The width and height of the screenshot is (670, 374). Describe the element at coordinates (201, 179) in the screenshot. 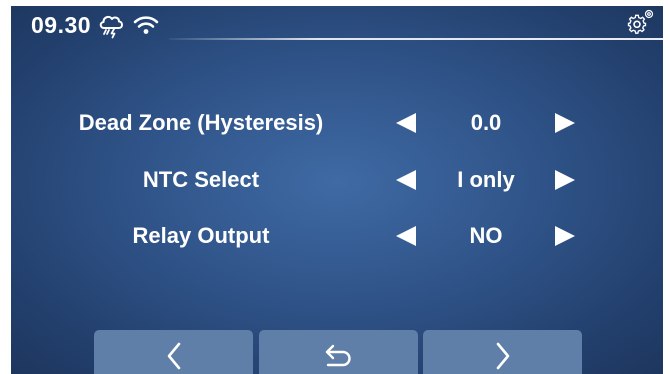

I see `setting-label: NTC Select` at that location.